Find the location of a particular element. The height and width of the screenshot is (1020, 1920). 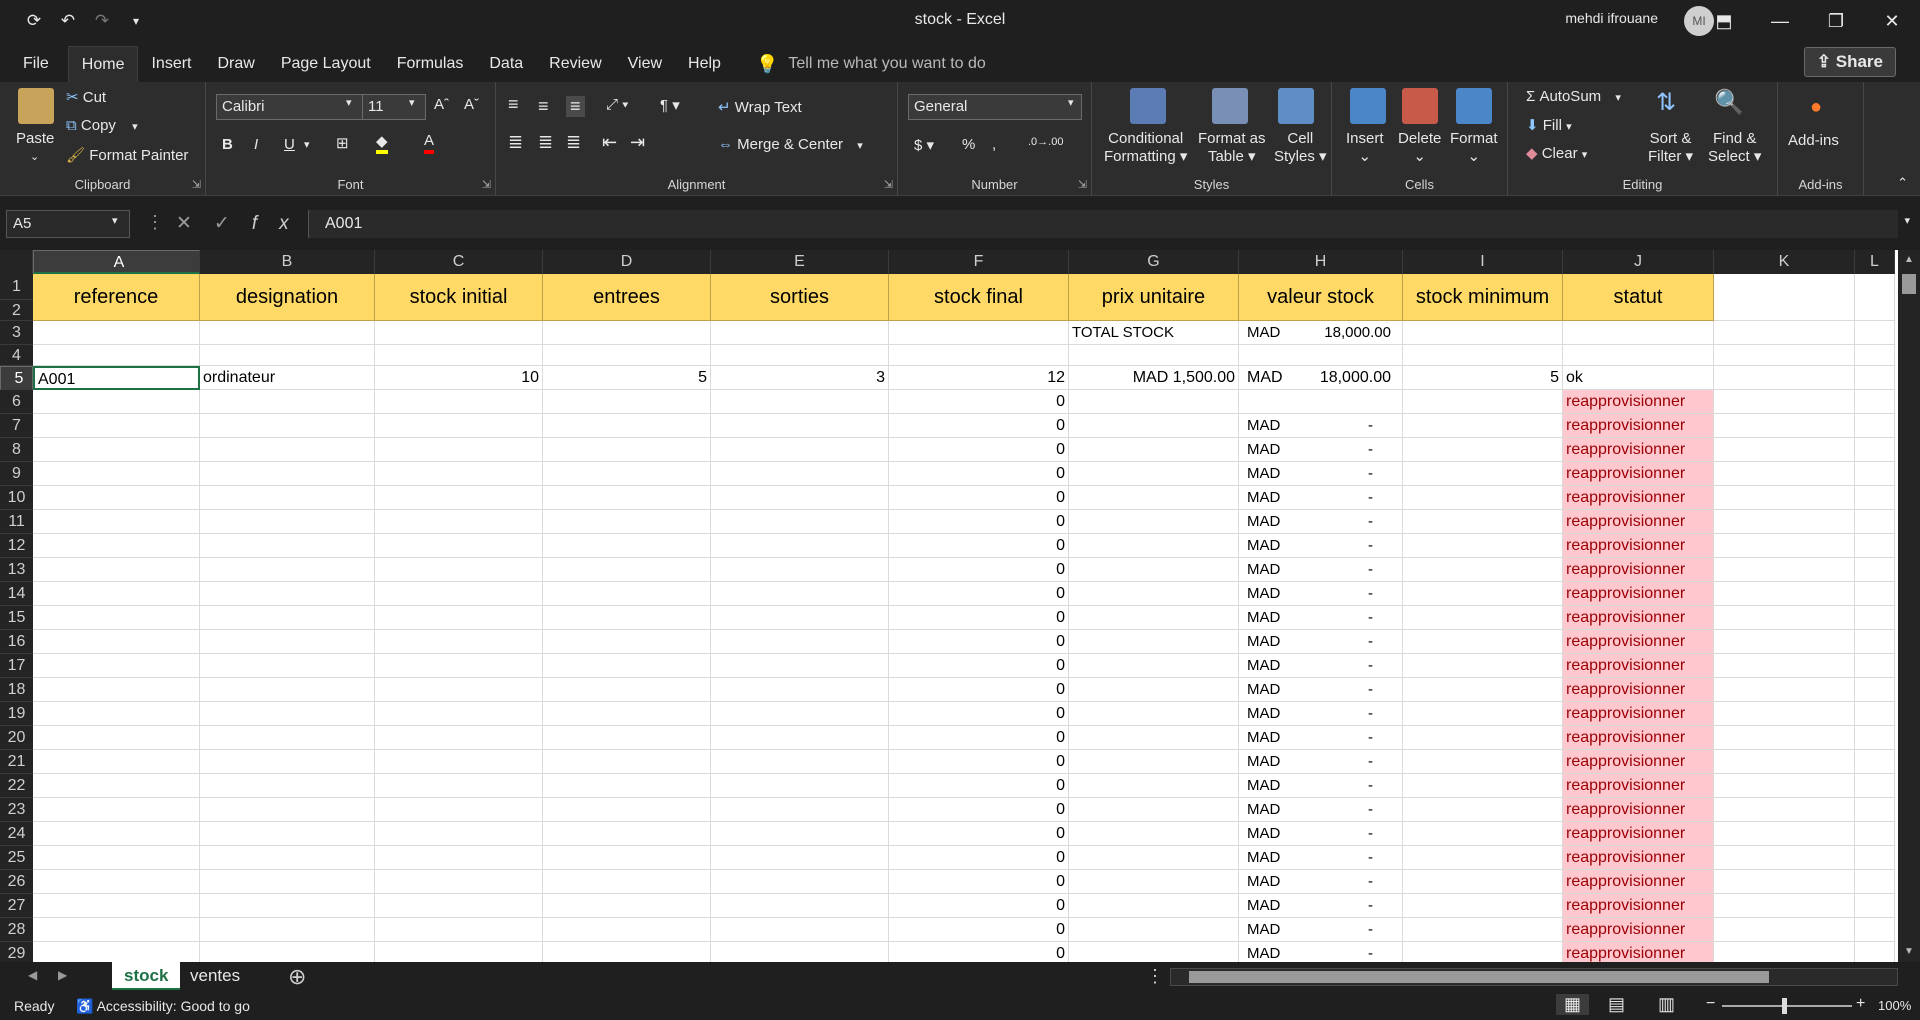

undo-icon: ↶ is located at coordinates (68, 21).